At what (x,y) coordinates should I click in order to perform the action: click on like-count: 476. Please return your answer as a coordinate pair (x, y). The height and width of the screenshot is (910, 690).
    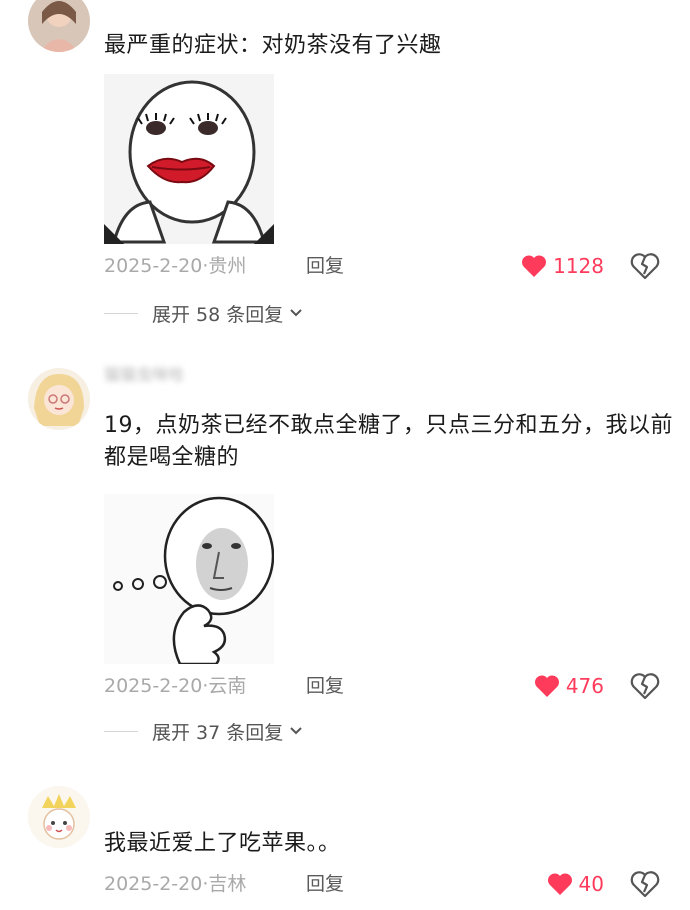
    Looking at the image, I should click on (584, 686).